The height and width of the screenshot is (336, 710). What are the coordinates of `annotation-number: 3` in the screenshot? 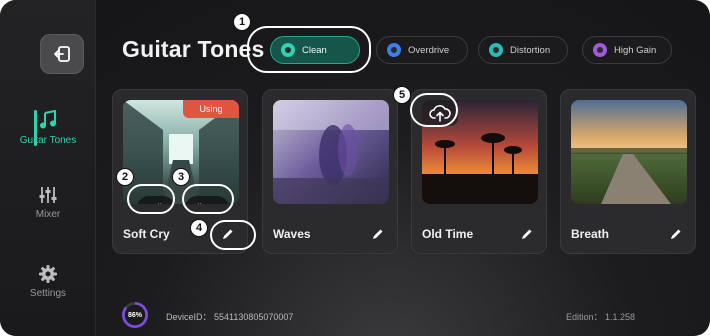 It's located at (181, 177).